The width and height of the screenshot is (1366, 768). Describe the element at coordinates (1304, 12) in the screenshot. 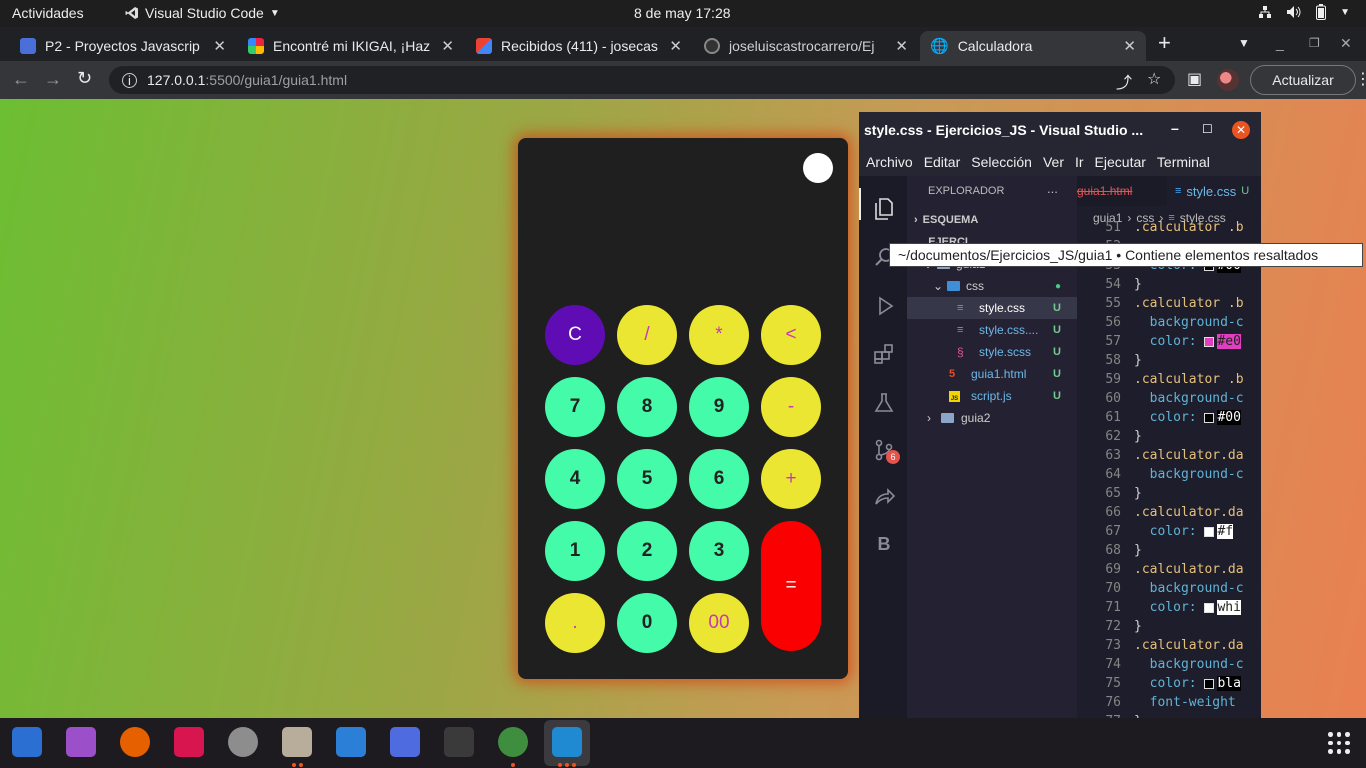

I see `system-tray: ▼` at that location.